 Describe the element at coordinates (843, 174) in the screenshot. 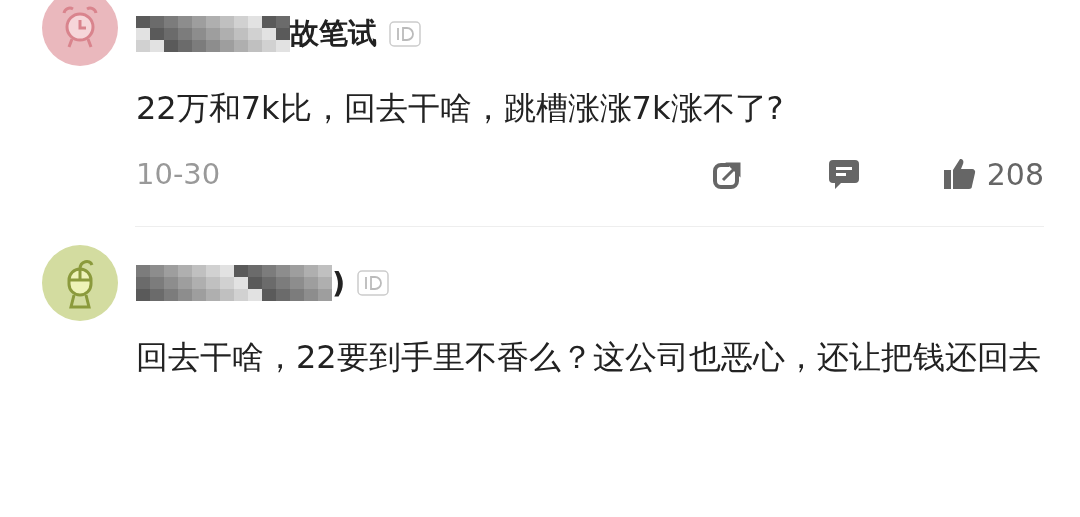

I see `comment-icon` at that location.